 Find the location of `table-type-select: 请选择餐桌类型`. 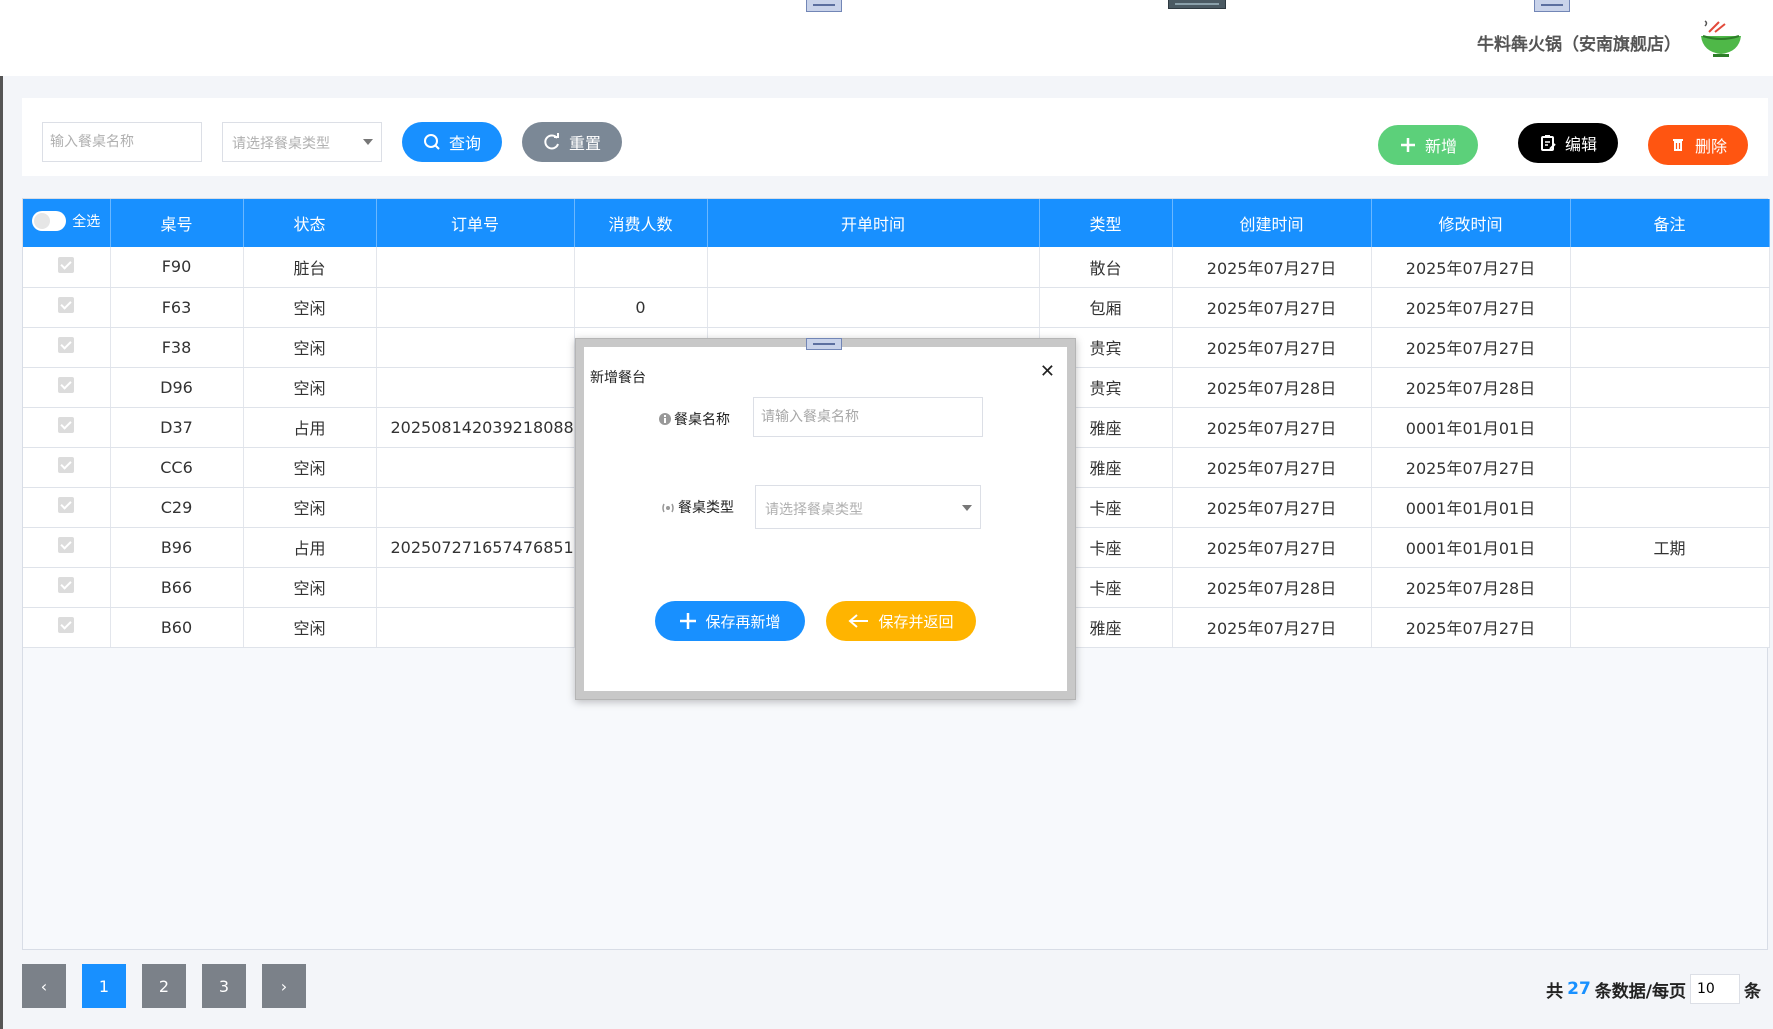

table-type-select: 请选择餐桌类型 is located at coordinates (302, 142).